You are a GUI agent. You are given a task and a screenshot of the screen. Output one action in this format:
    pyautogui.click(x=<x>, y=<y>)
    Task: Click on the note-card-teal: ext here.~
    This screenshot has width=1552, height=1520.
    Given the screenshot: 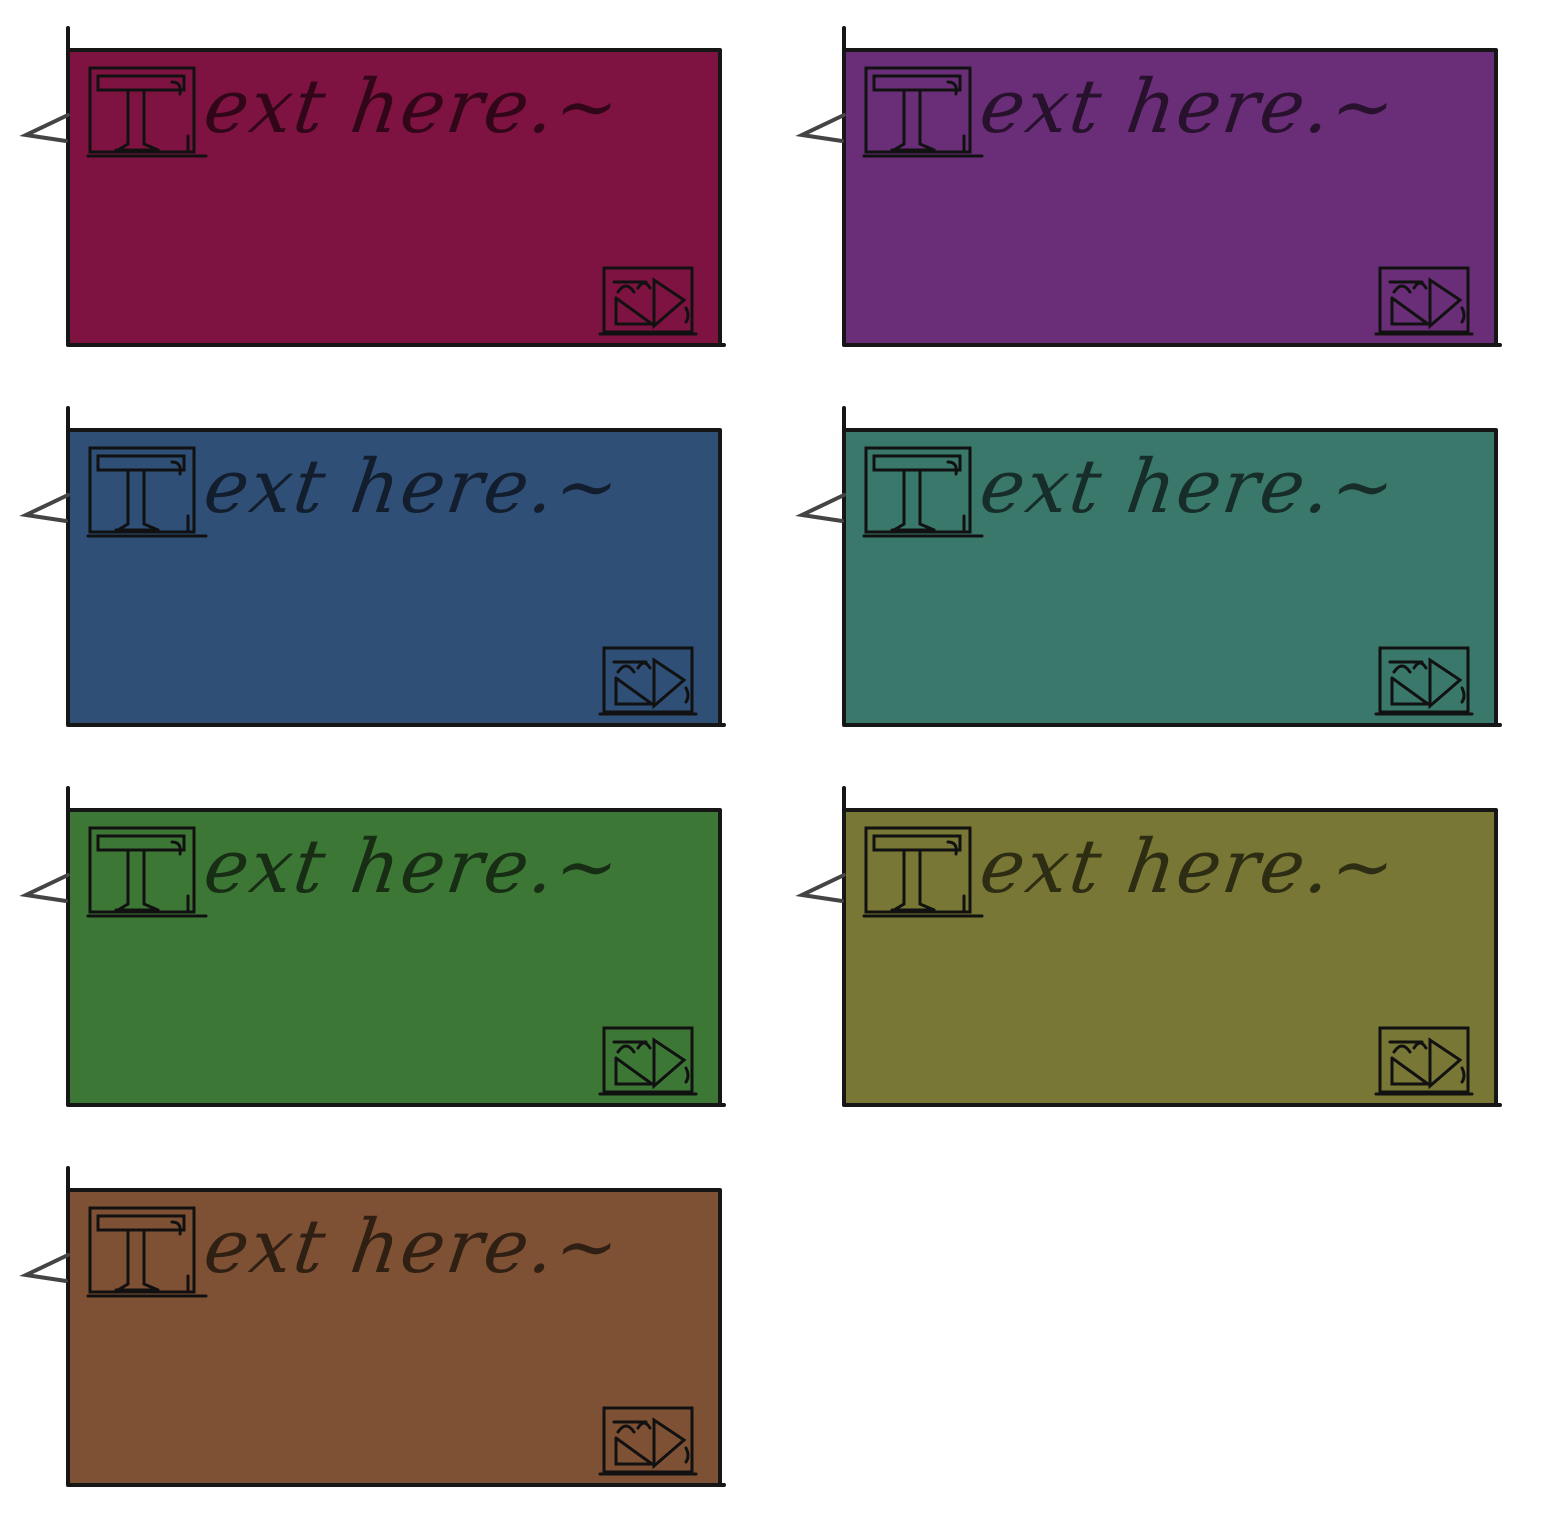 What is the action you would take?
    pyautogui.click(x=1139, y=553)
    